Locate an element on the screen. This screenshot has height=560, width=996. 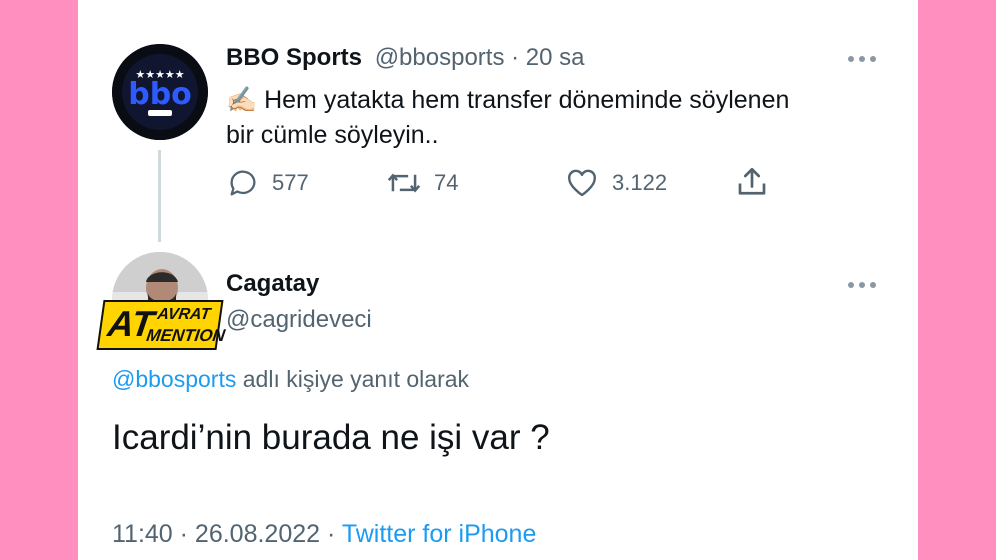
retweet-icon is located at coordinates (404, 183).